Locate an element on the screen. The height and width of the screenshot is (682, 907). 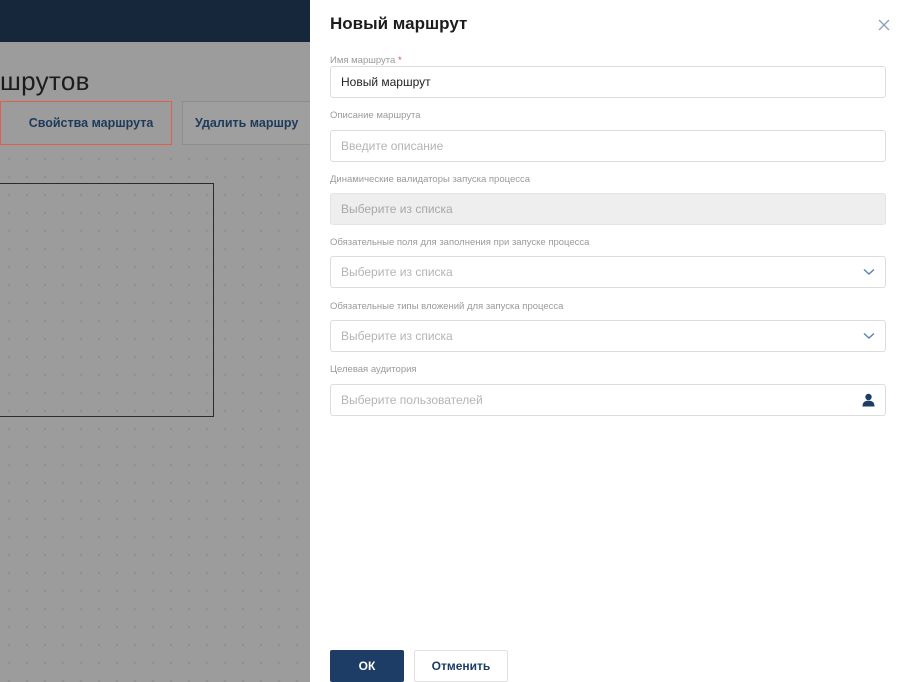
attachment-types-placeholder: Выберите из списка is located at coordinates (397, 336).